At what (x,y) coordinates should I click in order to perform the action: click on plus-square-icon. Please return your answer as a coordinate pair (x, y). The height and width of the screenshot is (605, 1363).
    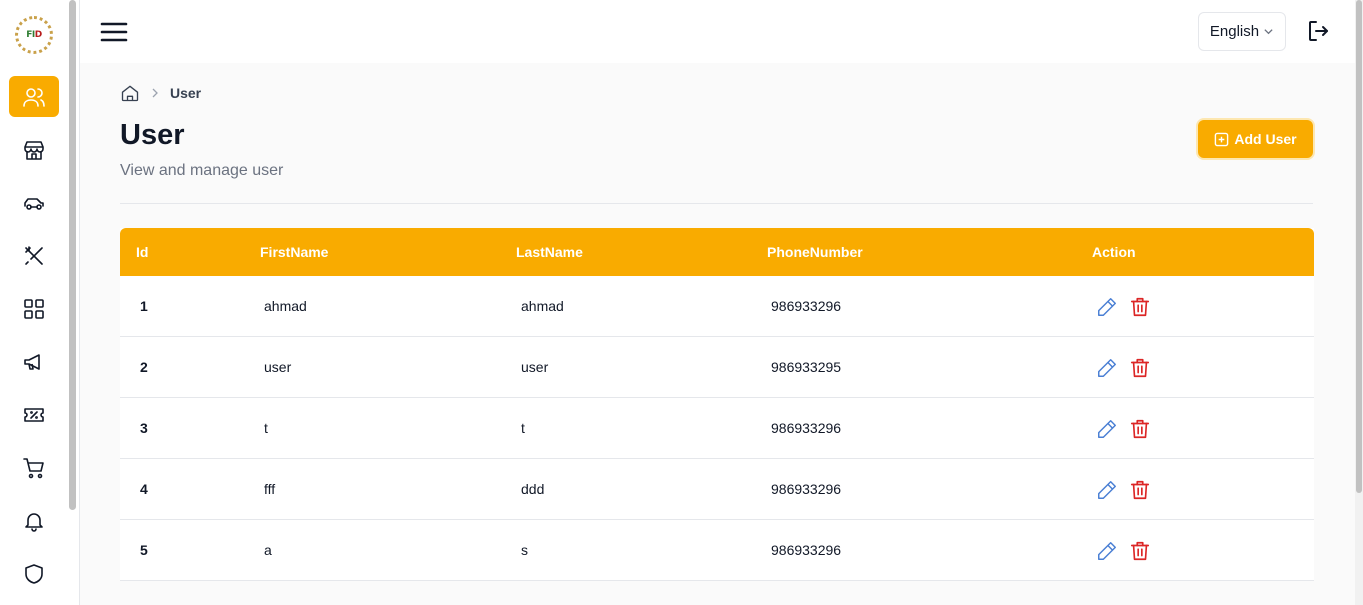
    Looking at the image, I should click on (1222, 139).